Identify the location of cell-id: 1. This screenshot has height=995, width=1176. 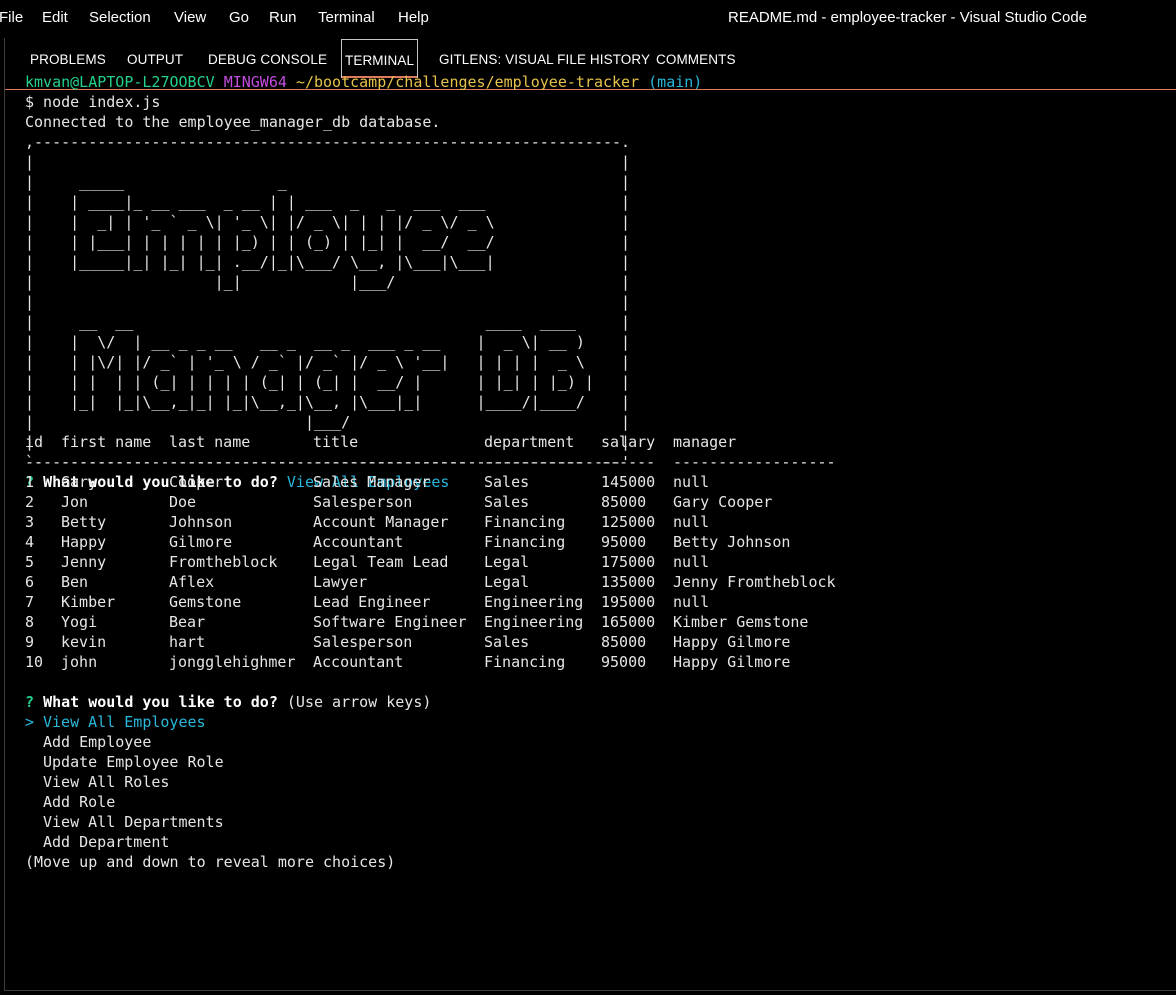
(30, 482).